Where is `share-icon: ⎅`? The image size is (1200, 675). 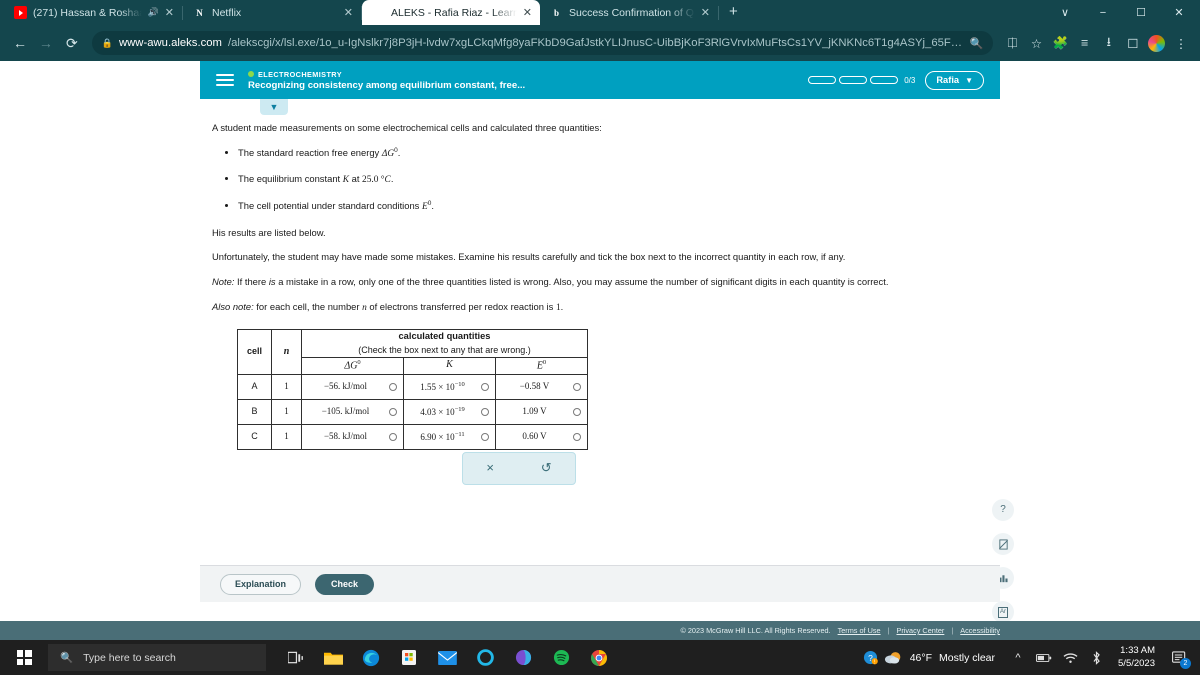
share-icon: ⎅ is located at coordinates (1012, 43).